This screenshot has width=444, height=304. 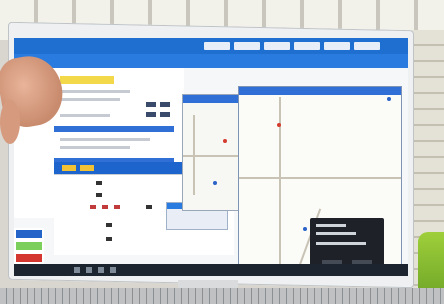 I want to click on keyboard, so click(x=222, y=296).